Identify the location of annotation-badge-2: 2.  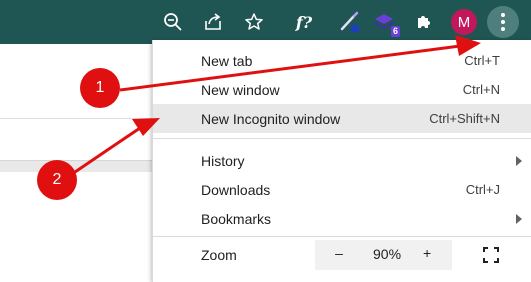
(57, 180).